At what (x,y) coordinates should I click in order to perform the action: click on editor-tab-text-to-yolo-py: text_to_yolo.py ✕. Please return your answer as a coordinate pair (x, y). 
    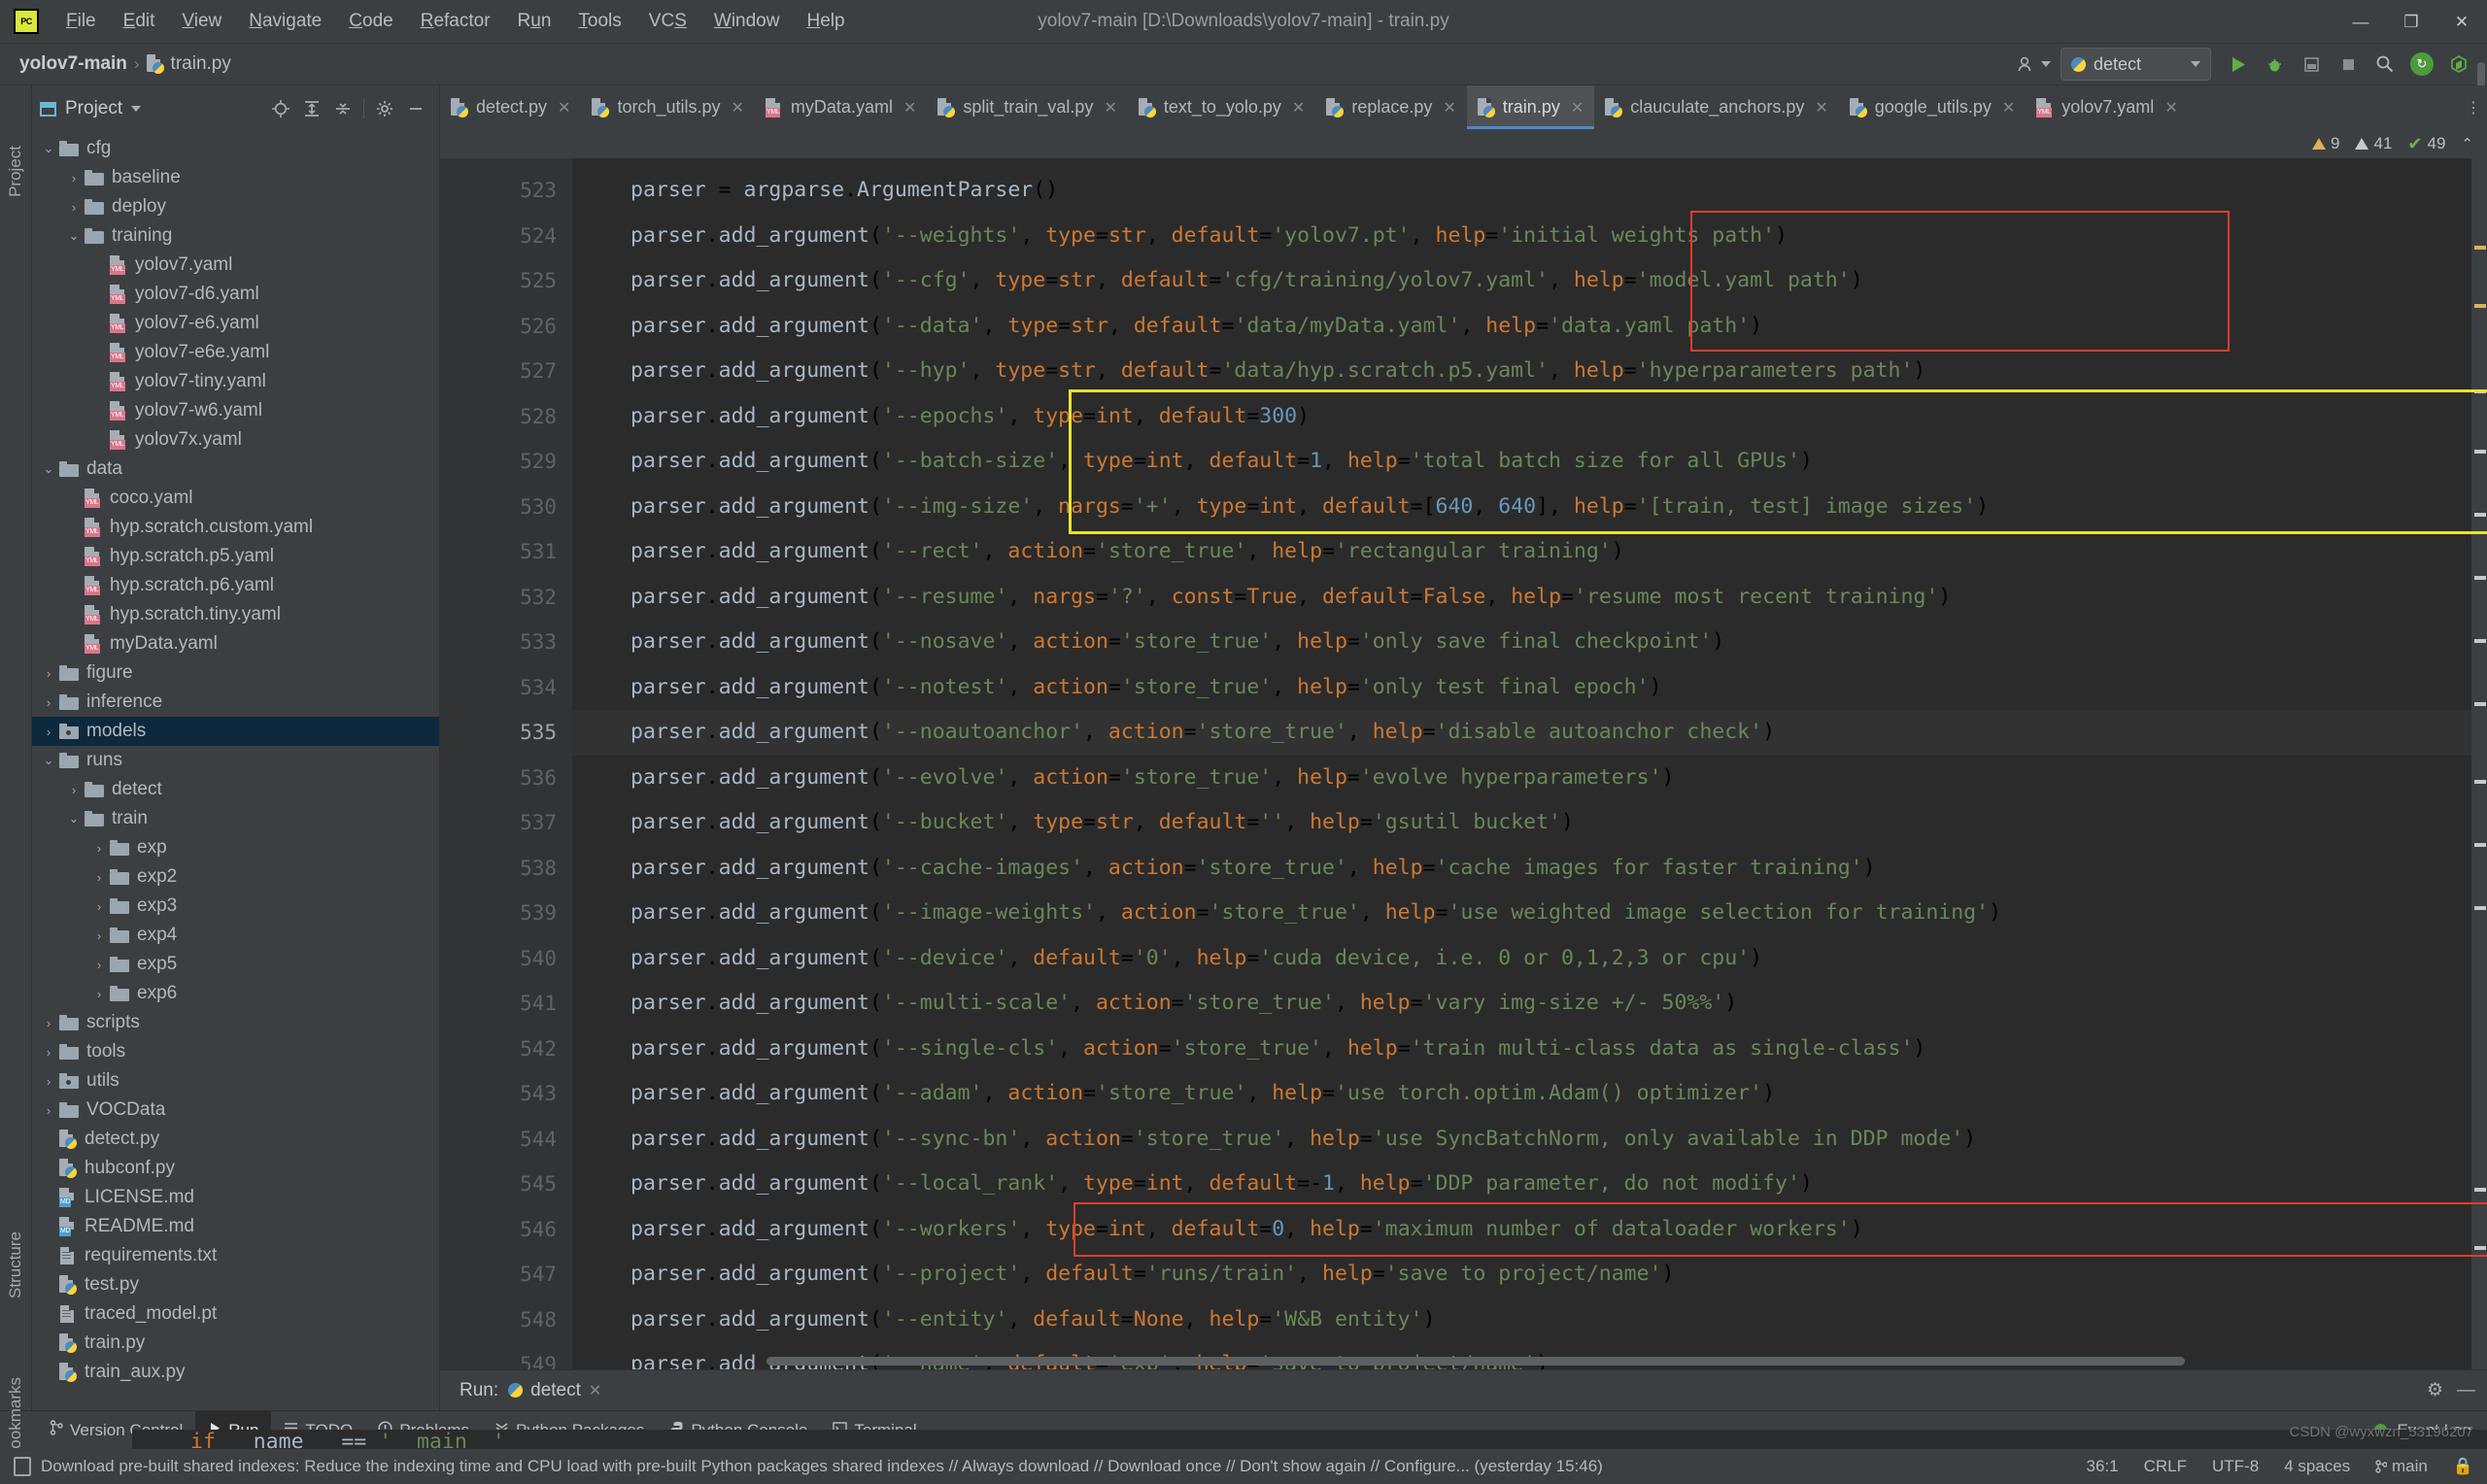
    Looking at the image, I should click on (1221, 107).